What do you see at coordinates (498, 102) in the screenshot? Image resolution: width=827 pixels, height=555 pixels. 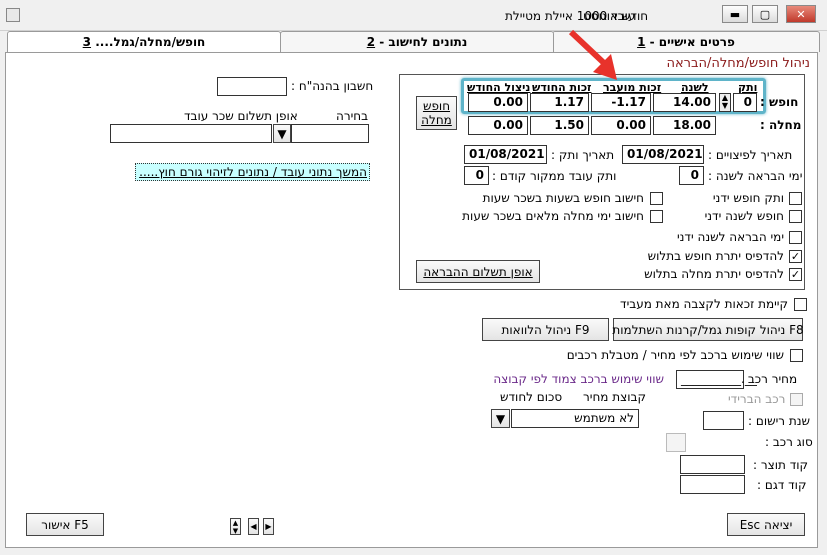 I see `vacation-used-field: 0.00` at bounding box center [498, 102].